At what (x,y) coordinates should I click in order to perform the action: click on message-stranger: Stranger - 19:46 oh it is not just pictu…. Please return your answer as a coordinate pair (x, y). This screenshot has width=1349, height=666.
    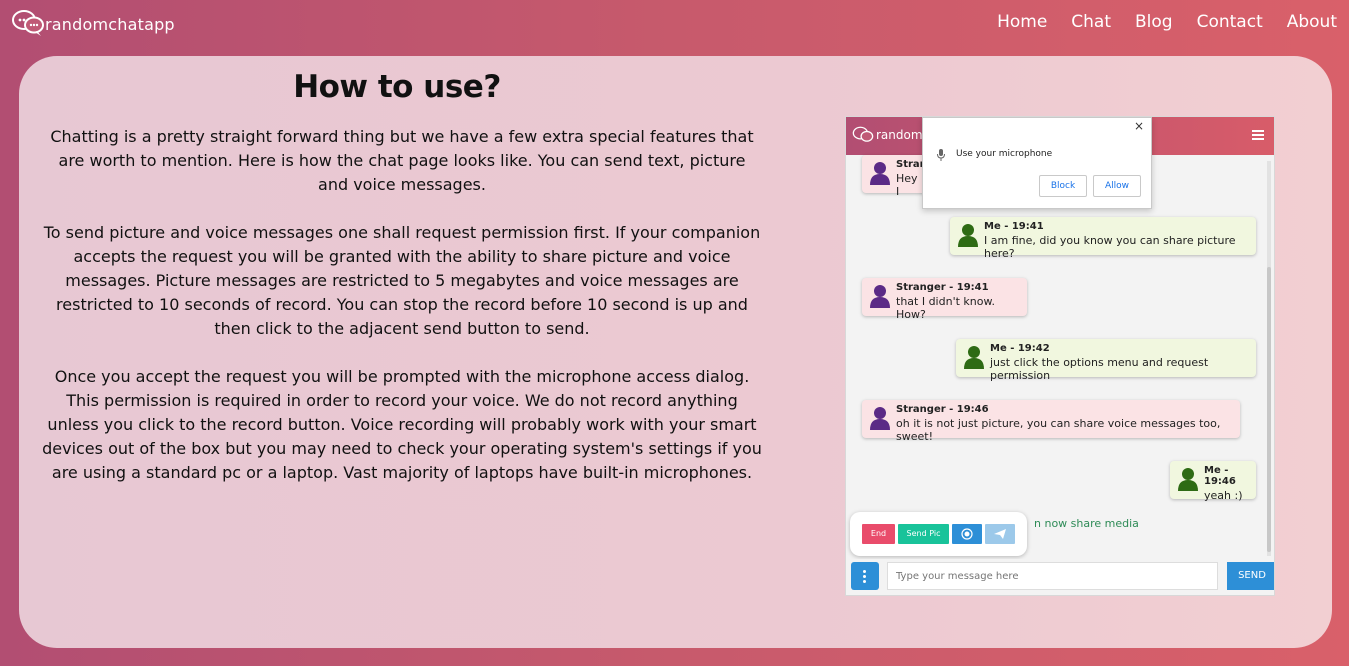
    Looking at the image, I should click on (1051, 421).